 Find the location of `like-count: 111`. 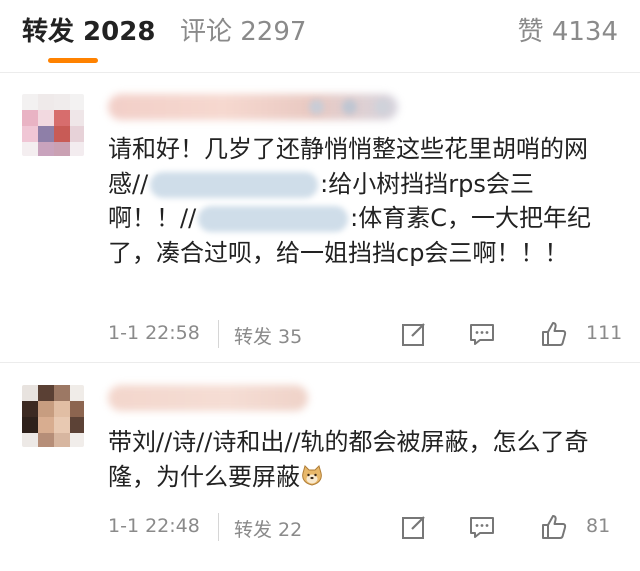

like-count: 111 is located at coordinates (604, 333).